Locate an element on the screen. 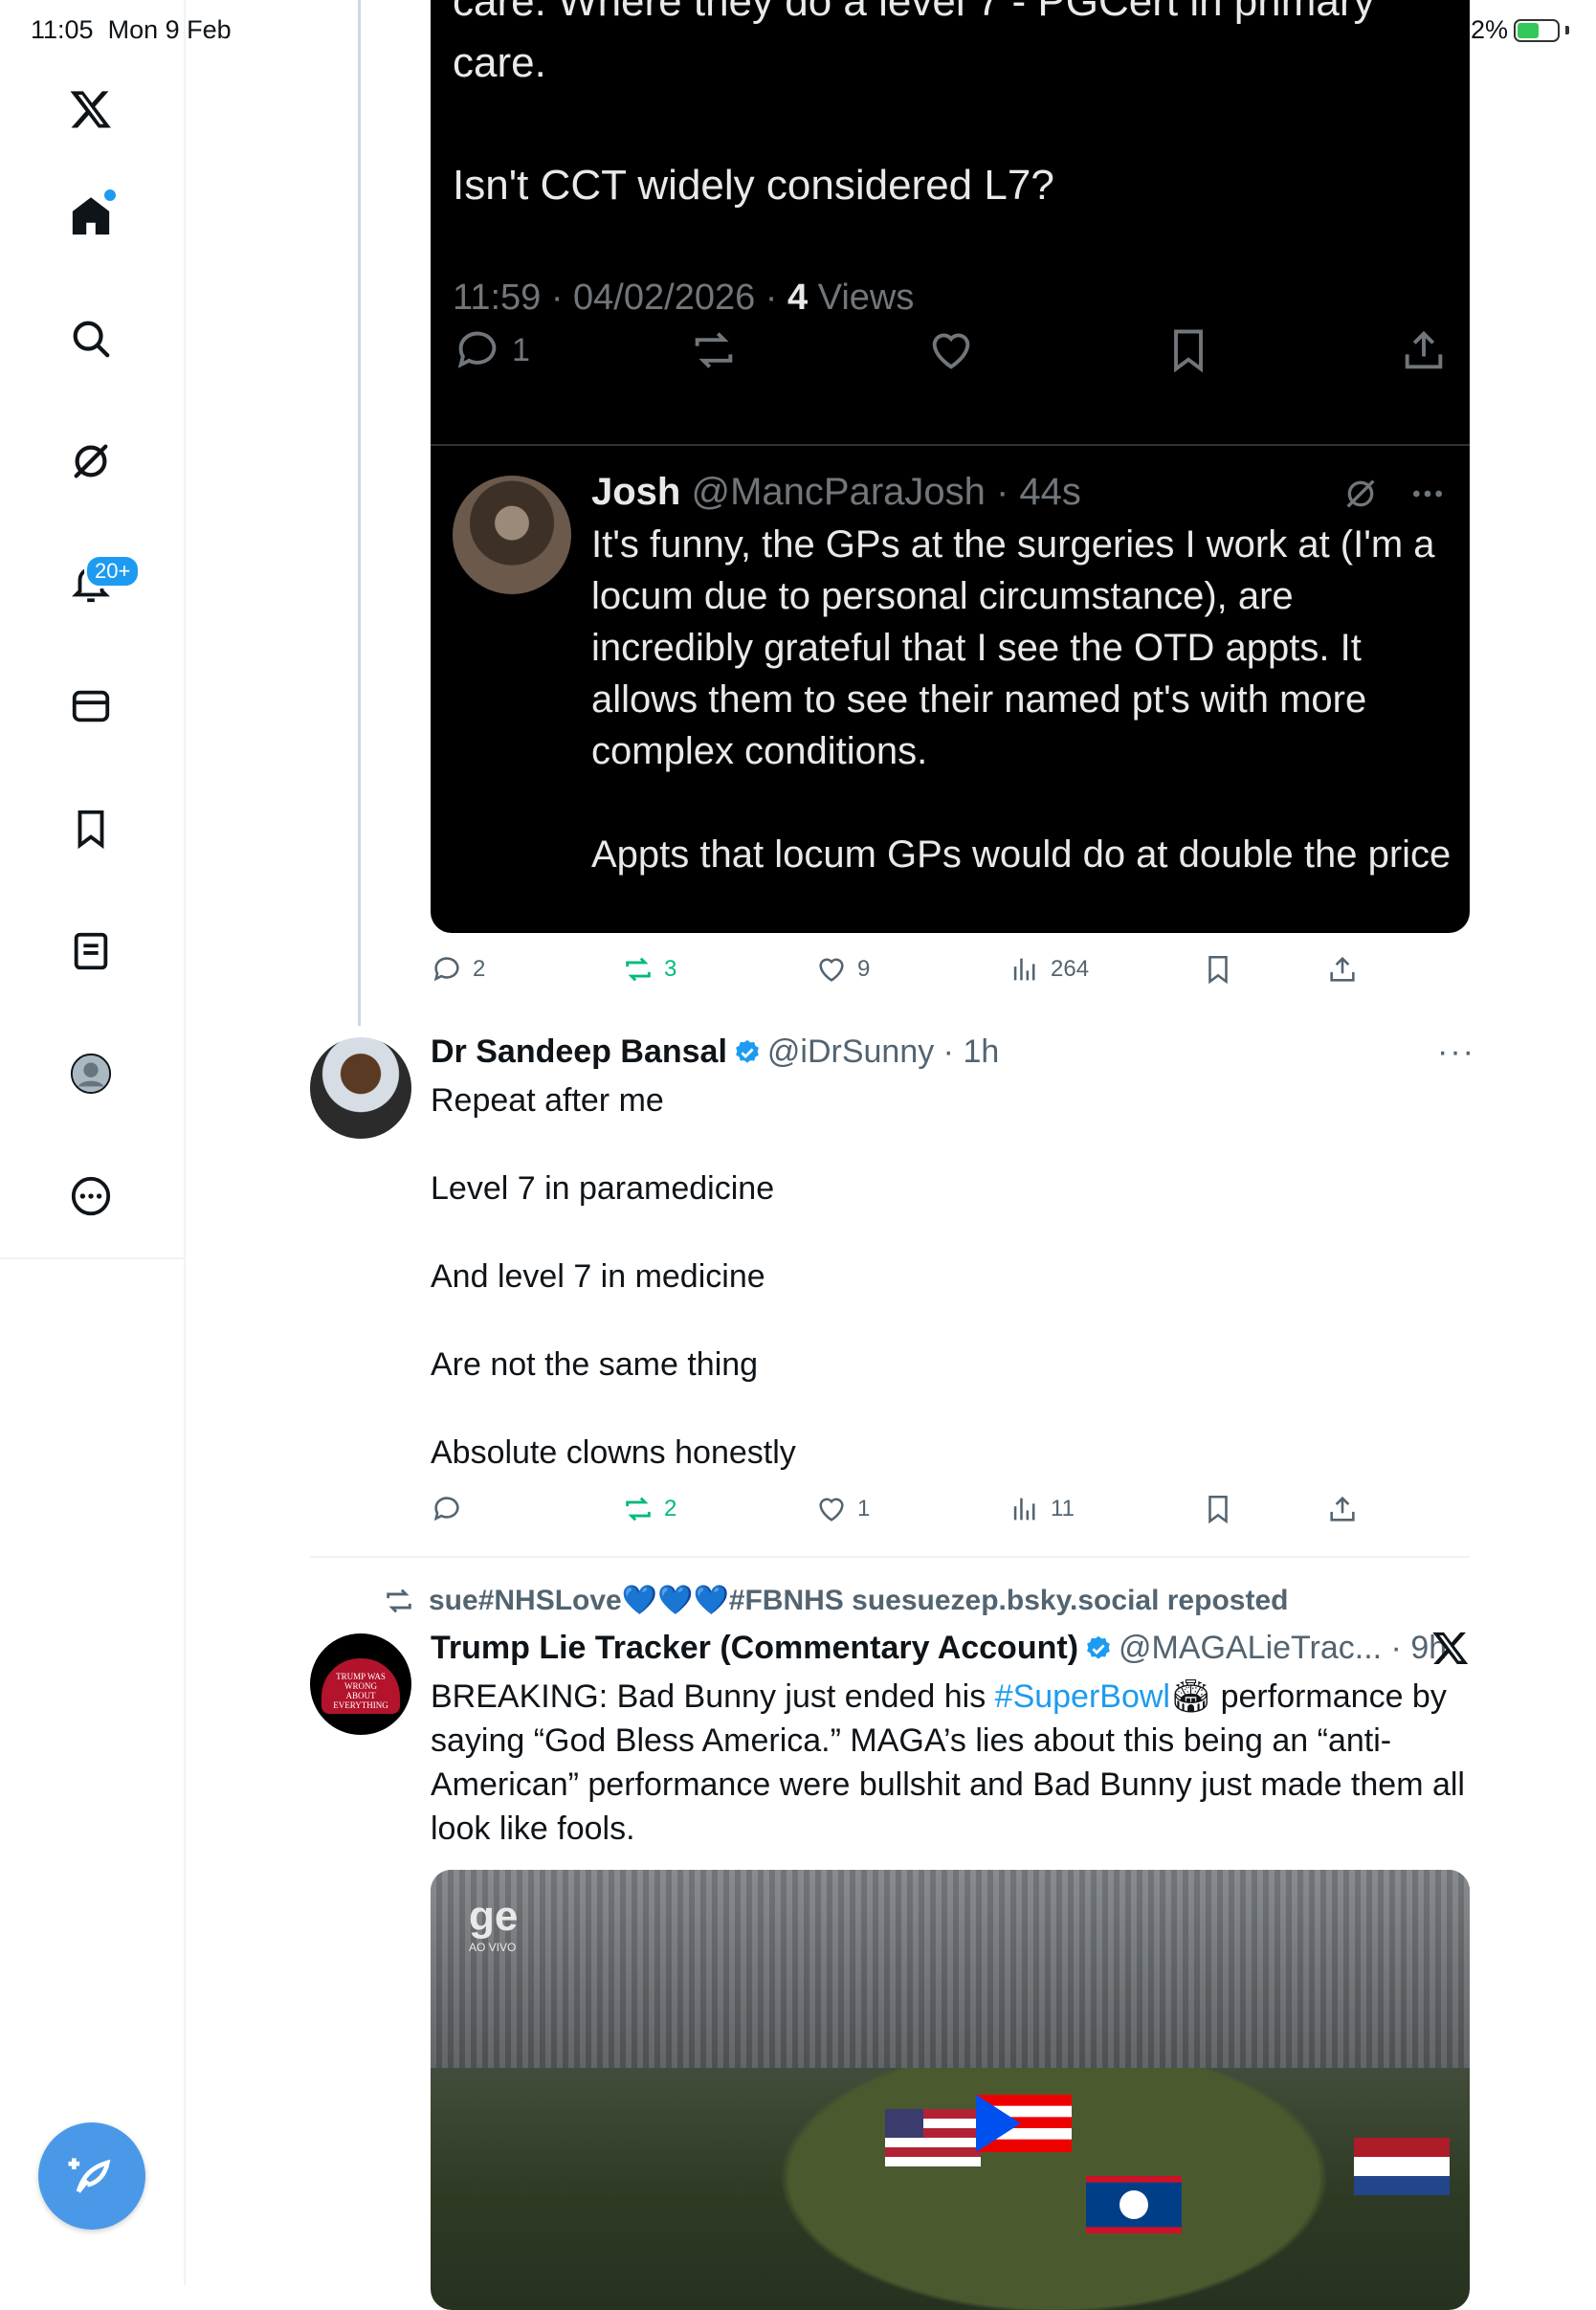 The image size is (1596, 2310). home-icon is located at coordinates (91, 216).